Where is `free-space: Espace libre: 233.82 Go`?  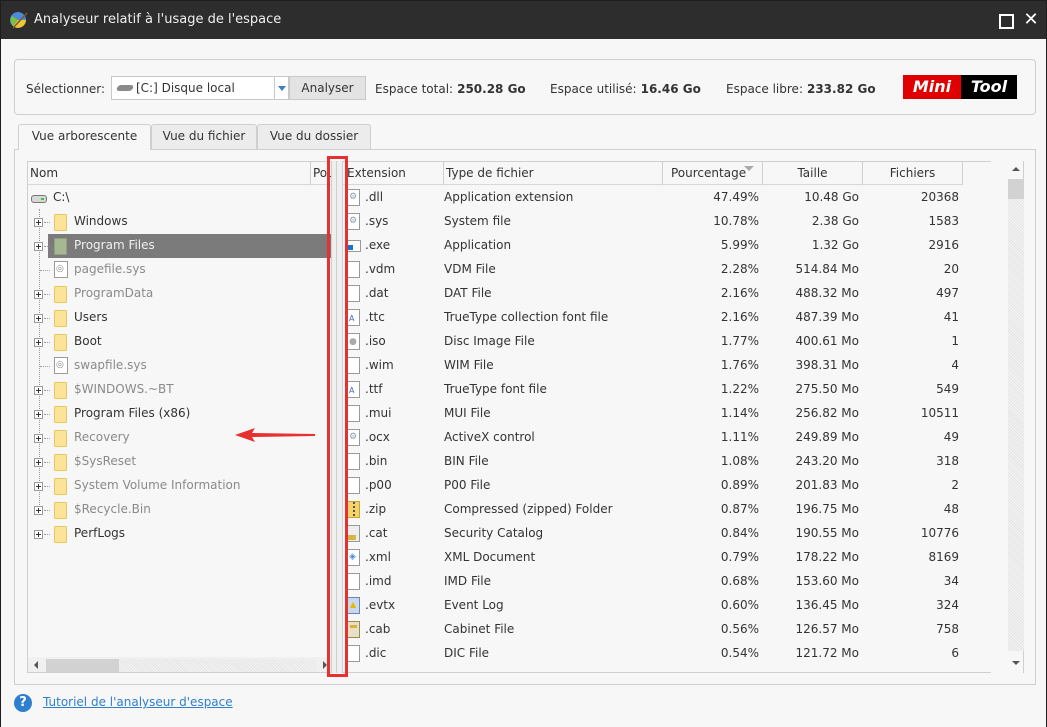
free-space: Espace libre: 233.82 Go is located at coordinates (801, 89).